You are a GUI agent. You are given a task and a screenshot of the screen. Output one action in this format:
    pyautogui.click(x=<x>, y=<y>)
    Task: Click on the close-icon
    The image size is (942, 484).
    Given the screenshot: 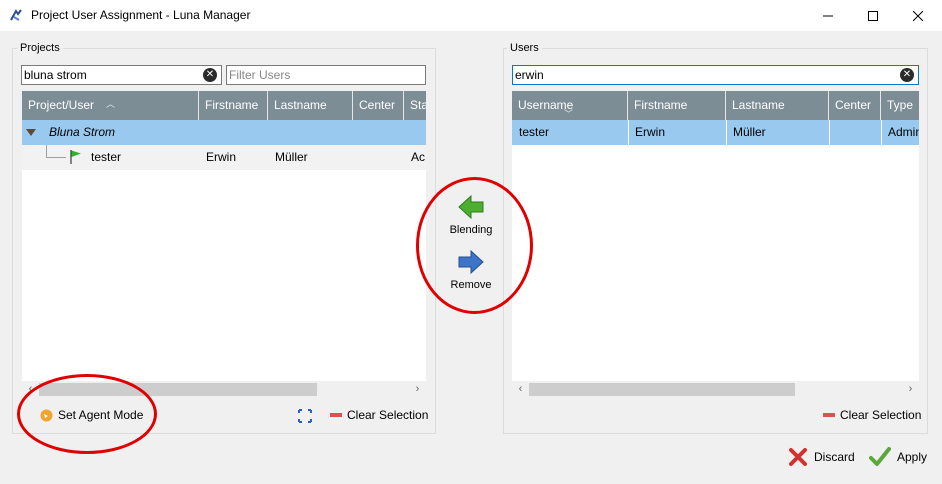 What is the action you would take?
    pyautogui.click(x=918, y=15)
    